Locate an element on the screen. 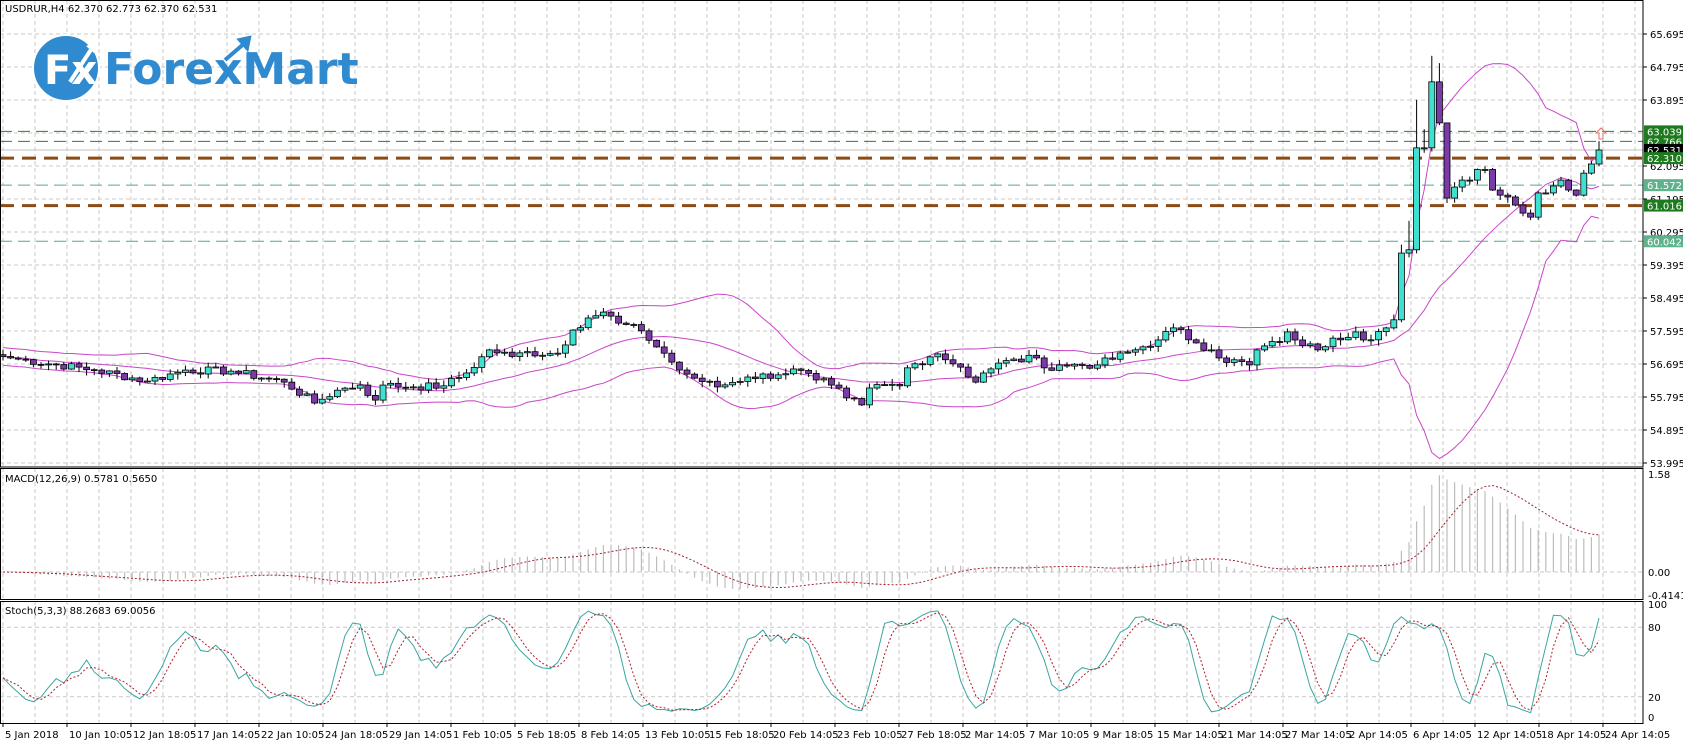 The width and height of the screenshot is (1683, 744). time-axis-label: 6 Apr 14:05 is located at coordinates (1442, 735).